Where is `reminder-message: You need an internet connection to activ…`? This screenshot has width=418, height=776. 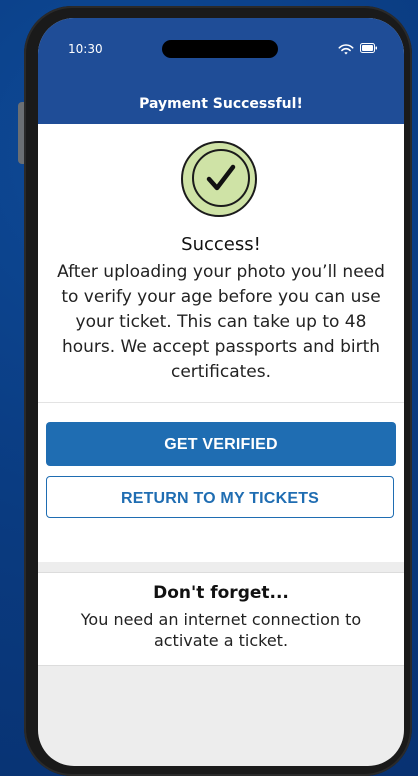
reminder-message: You need an internet connection to activ… is located at coordinates (221, 630).